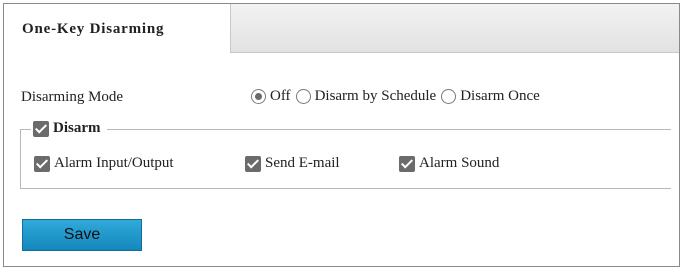  What do you see at coordinates (459, 163) in the screenshot?
I see `alarm-sound-label: Alarm Sound` at bounding box center [459, 163].